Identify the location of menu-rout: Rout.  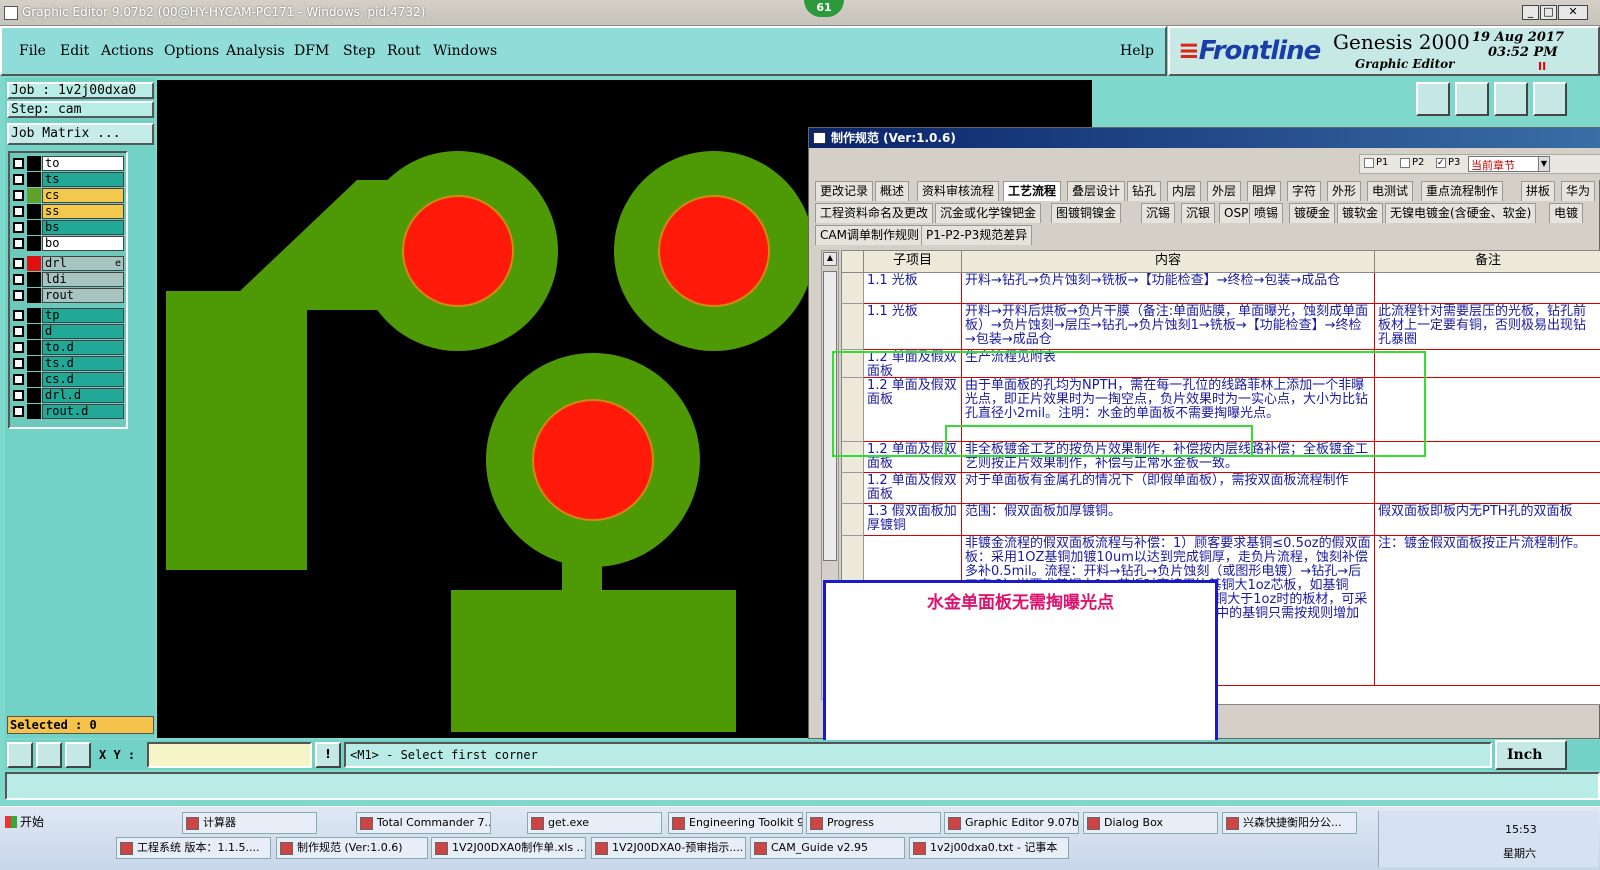
(404, 51).